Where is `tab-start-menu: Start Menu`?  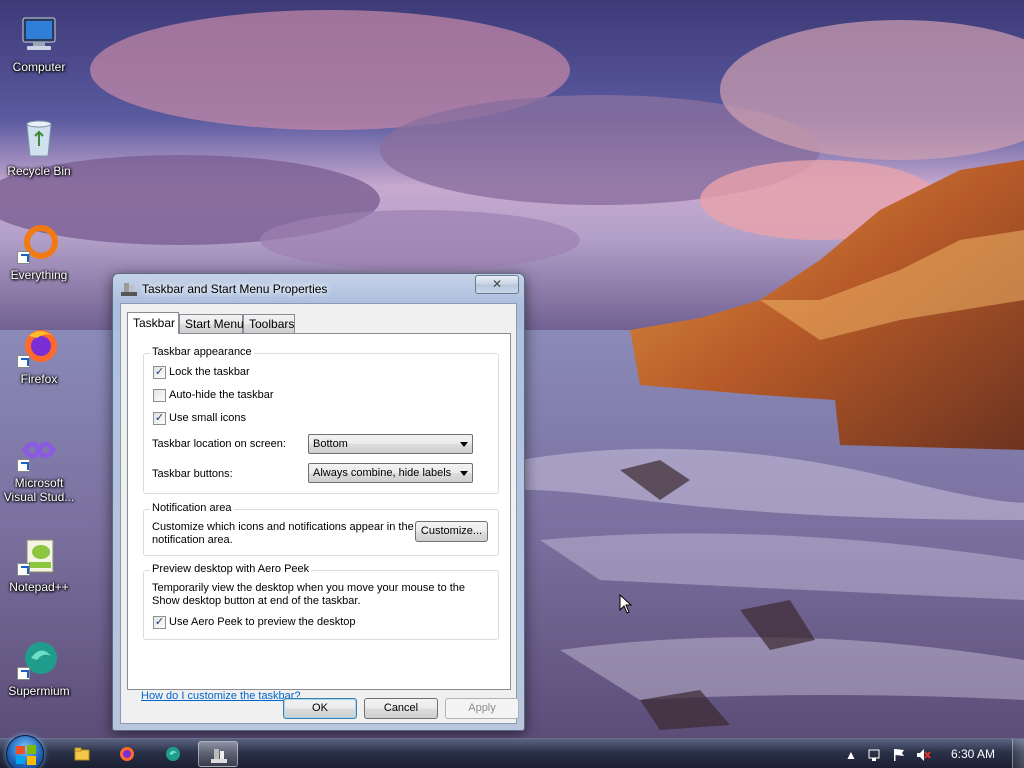 tab-start-menu: Start Menu is located at coordinates (211, 323).